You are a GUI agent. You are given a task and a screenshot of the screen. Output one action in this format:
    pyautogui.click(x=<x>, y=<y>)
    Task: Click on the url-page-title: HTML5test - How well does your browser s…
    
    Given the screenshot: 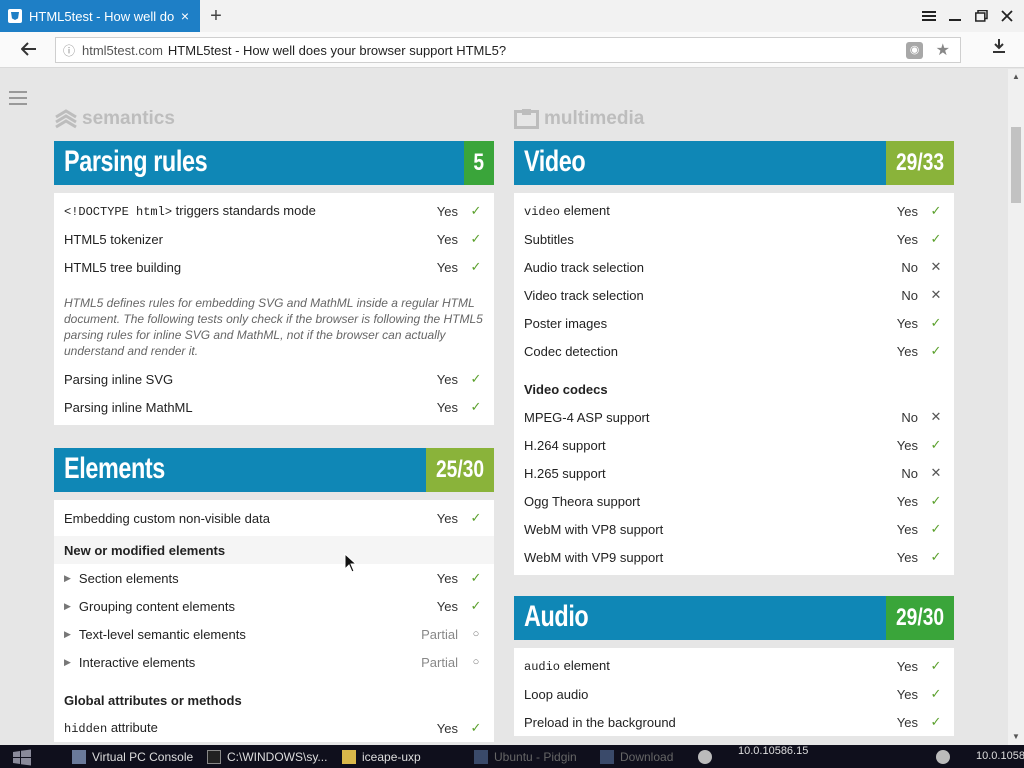 What is the action you would take?
    pyautogui.click(x=337, y=50)
    